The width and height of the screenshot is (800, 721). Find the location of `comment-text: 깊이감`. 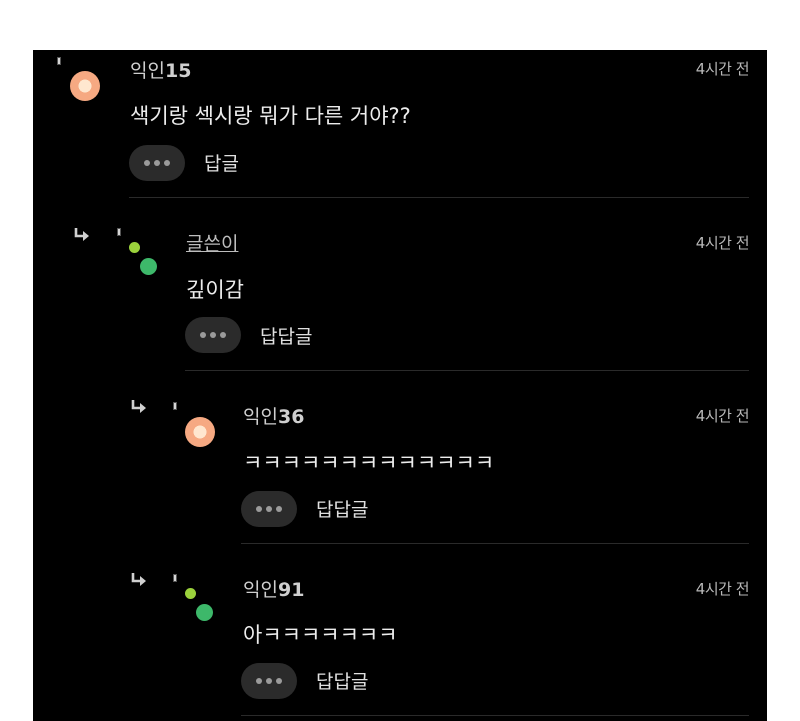

comment-text: 깊이감 is located at coordinates (215, 290).